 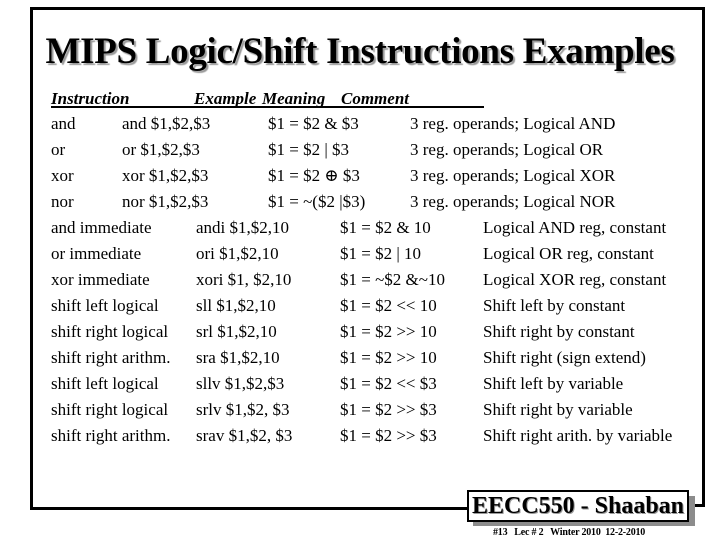 I want to click on cell-meaning: $1 = $2 << 10, so click(x=388, y=305).